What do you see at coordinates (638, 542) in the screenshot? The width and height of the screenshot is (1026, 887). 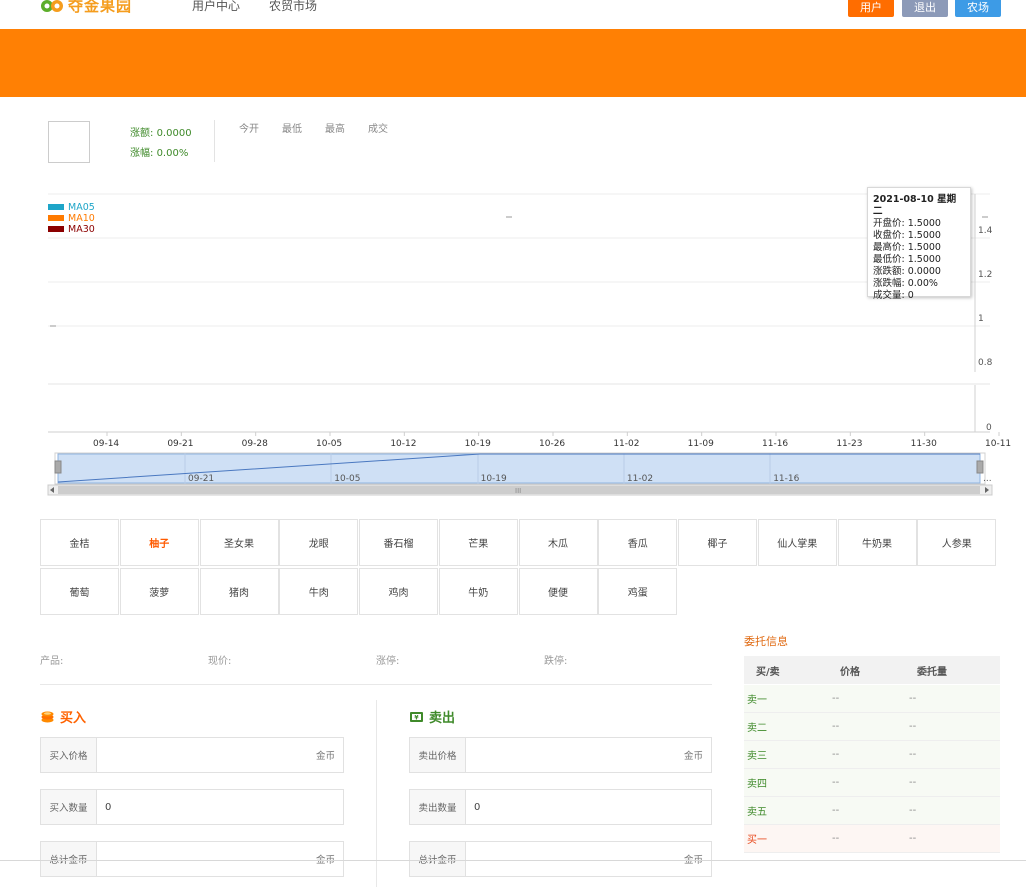 I see `product-tab: 香瓜` at bounding box center [638, 542].